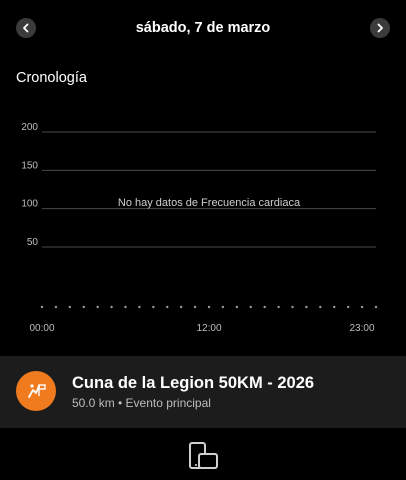 This screenshot has height=480, width=406. I want to click on chevron-right-icon, so click(380, 28).